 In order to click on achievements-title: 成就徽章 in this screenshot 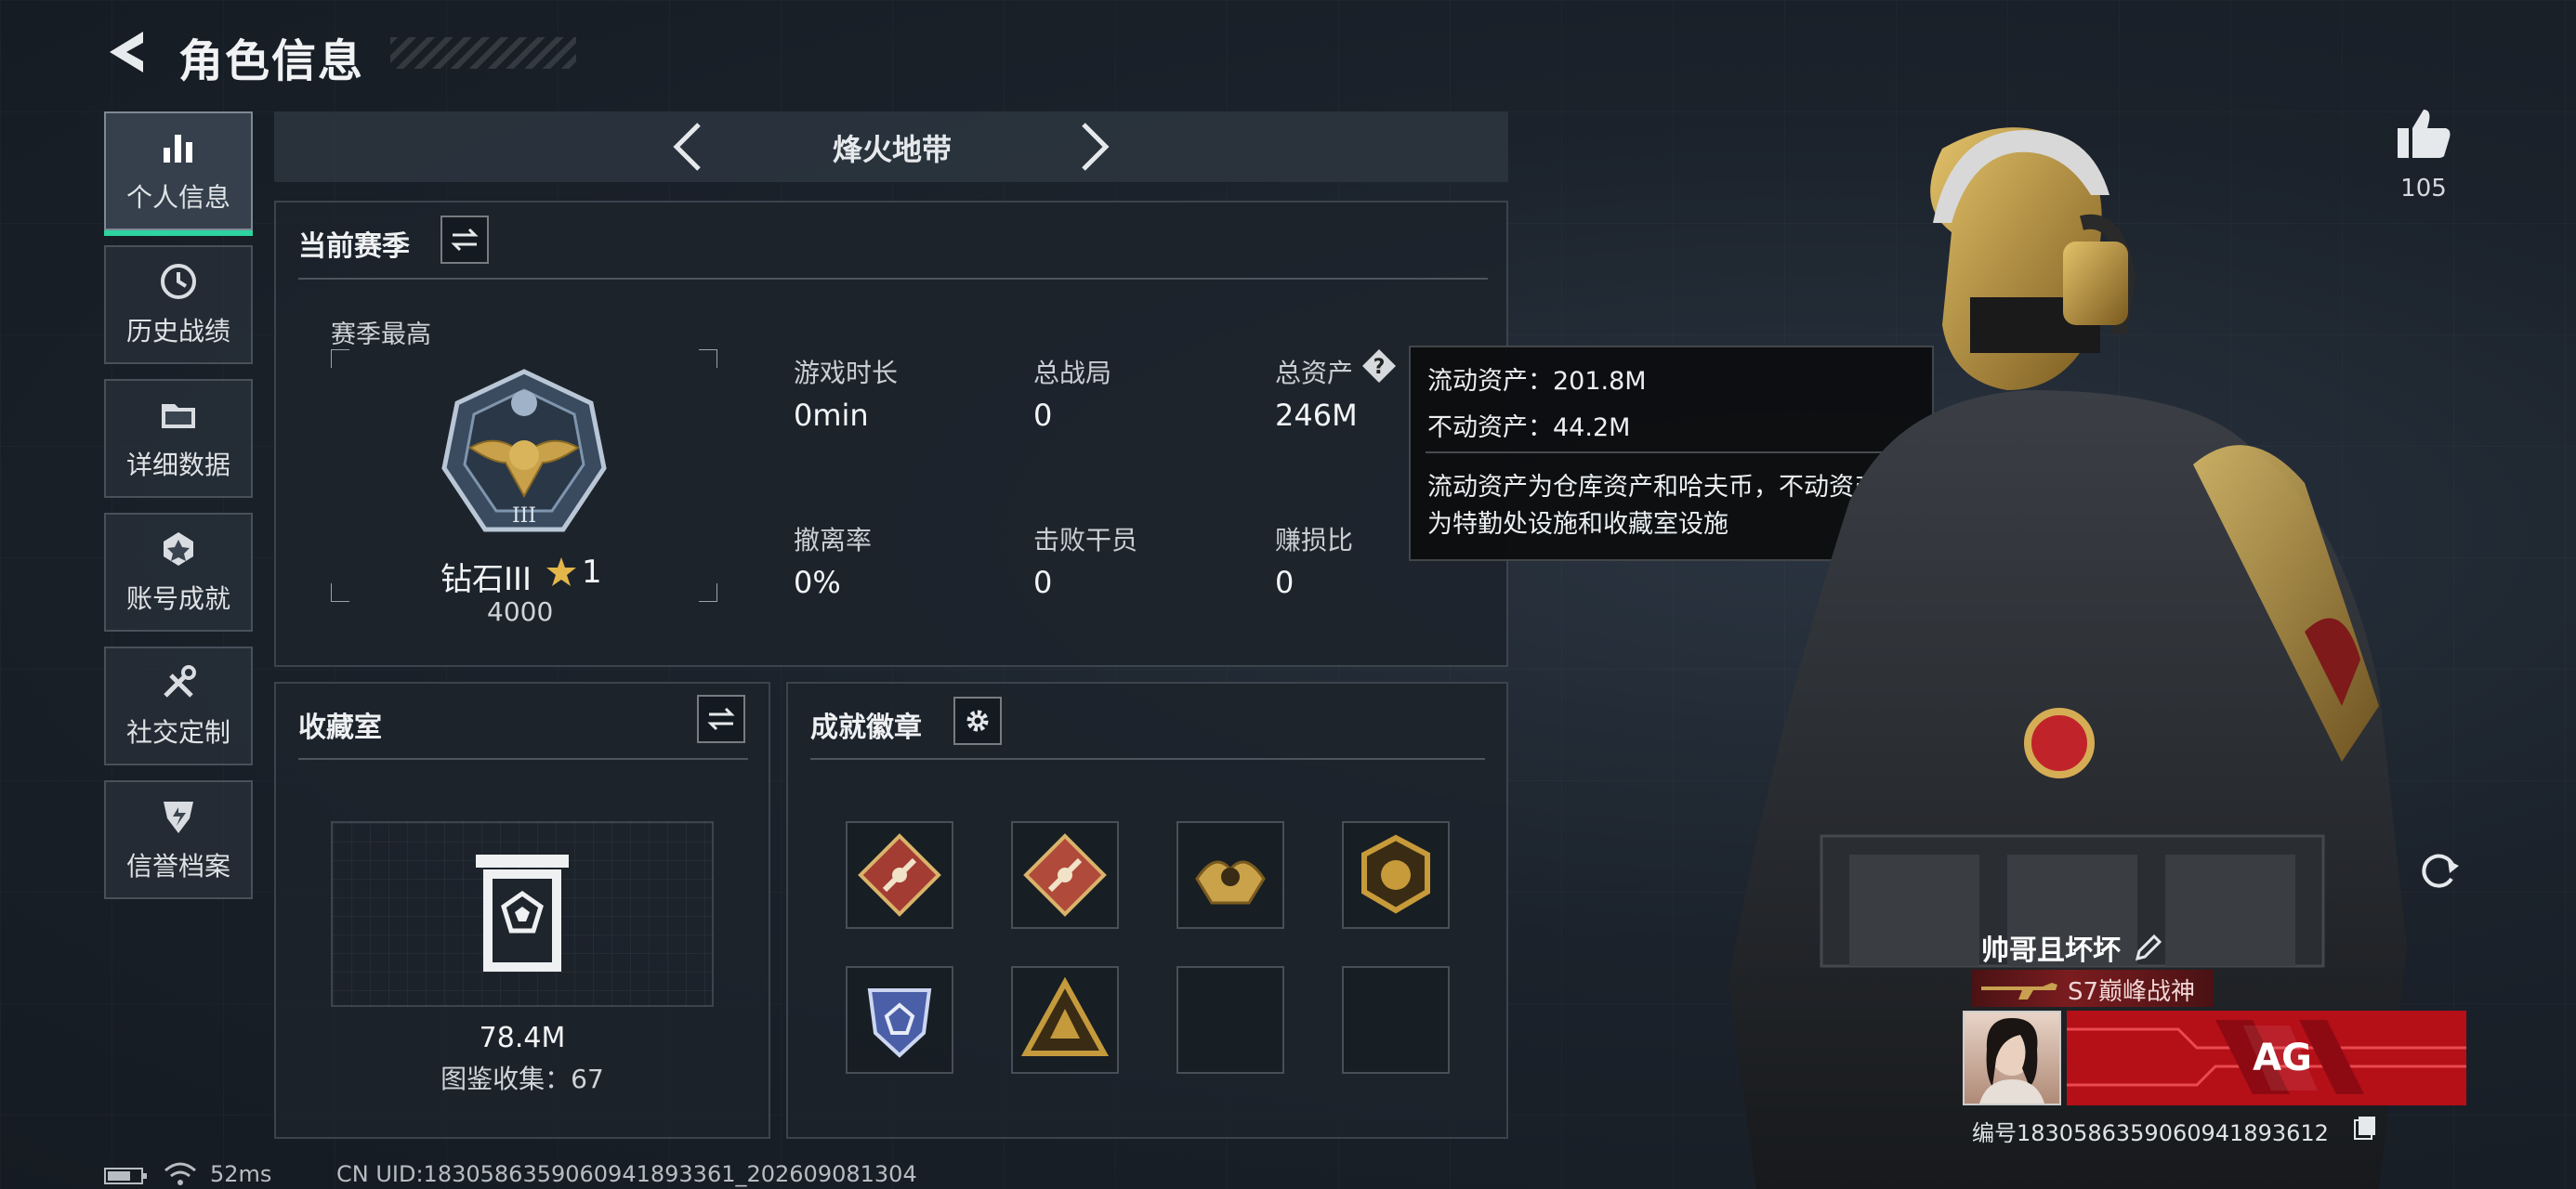, I will do `click(866, 728)`.